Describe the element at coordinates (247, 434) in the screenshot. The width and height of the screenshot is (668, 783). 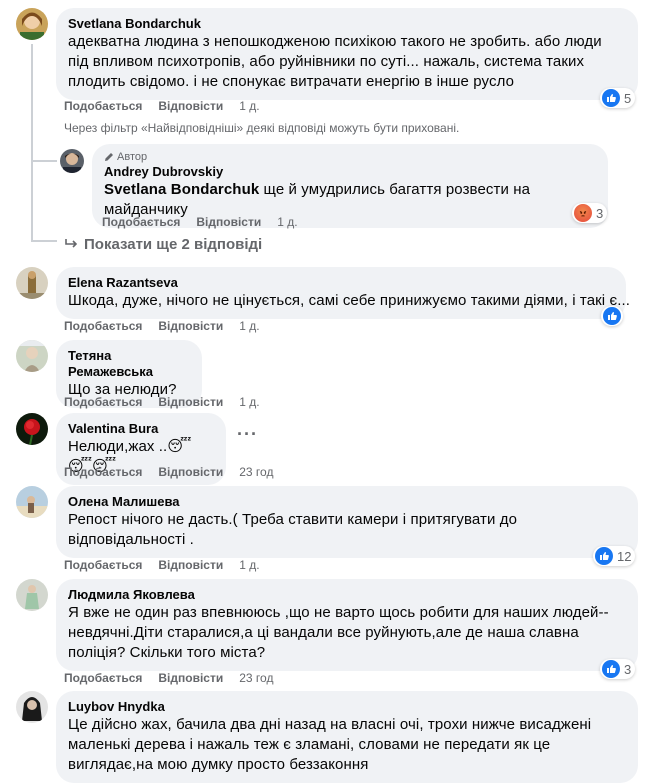
I see `more-options-icon: ···` at that location.